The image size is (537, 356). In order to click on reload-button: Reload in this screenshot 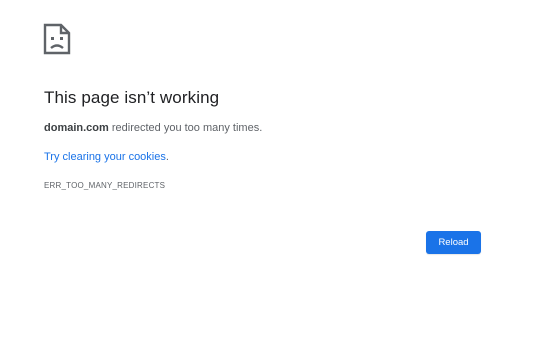, I will do `click(453, 242)`.